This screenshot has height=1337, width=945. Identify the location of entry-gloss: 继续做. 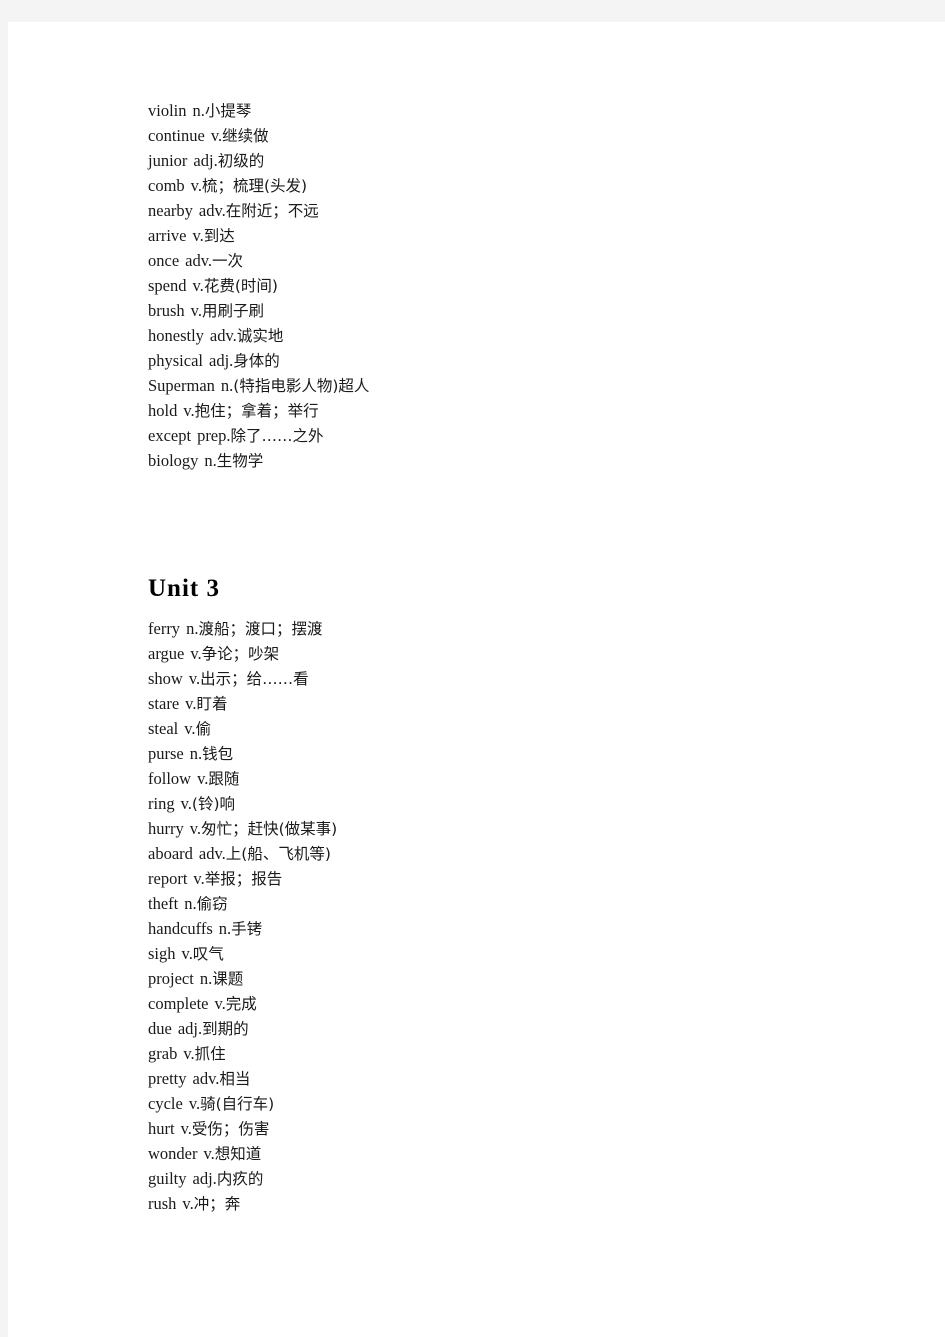
(245, 136).